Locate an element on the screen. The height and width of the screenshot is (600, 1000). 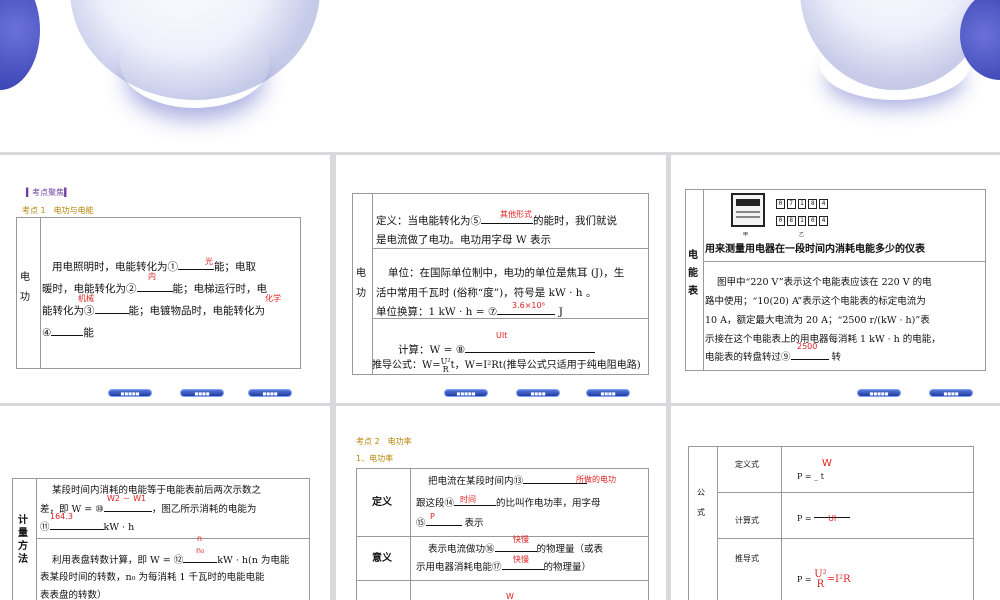
definition-line-1: 把电流在某段时间内⑬ is located at coordinates (538, 482).